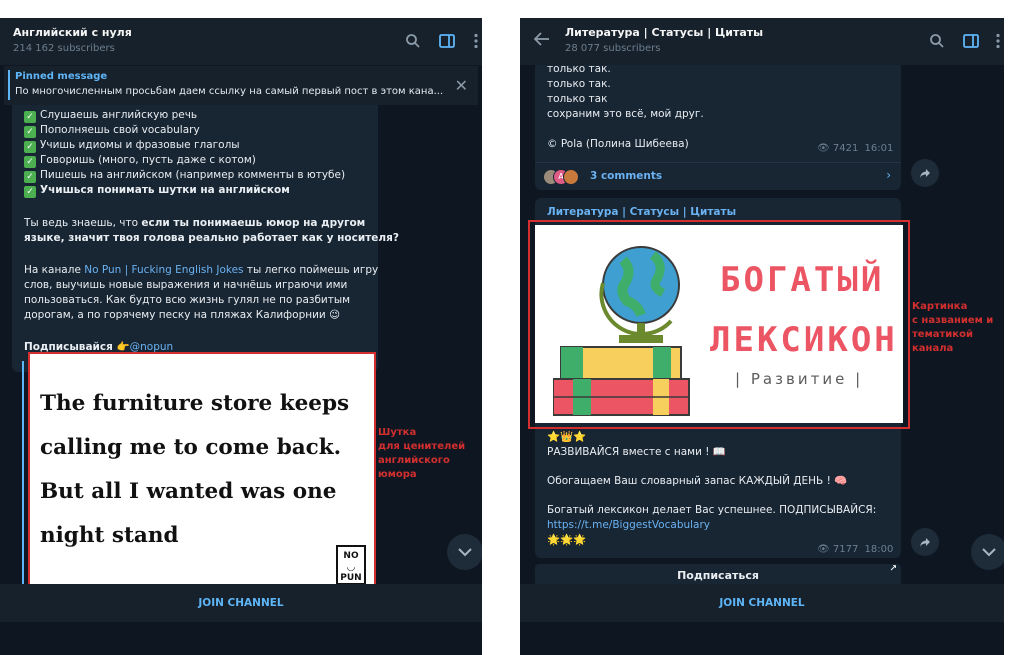 The image size is (1024, 655). Describe the element at coordinates (845, 148) in the screenshot. I see `views-count: 7421` at that location.